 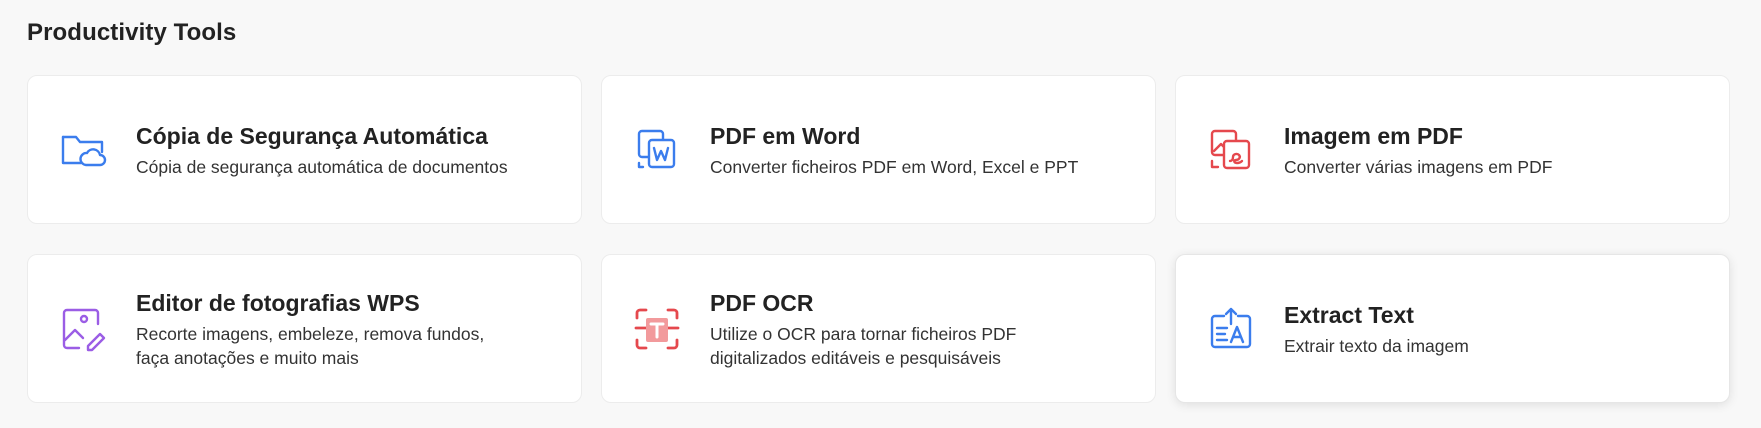 What do you see at coordinates (1231, 329) in the screenshot?
I see `extract-text-icon` at bounding box center [1231, 329].